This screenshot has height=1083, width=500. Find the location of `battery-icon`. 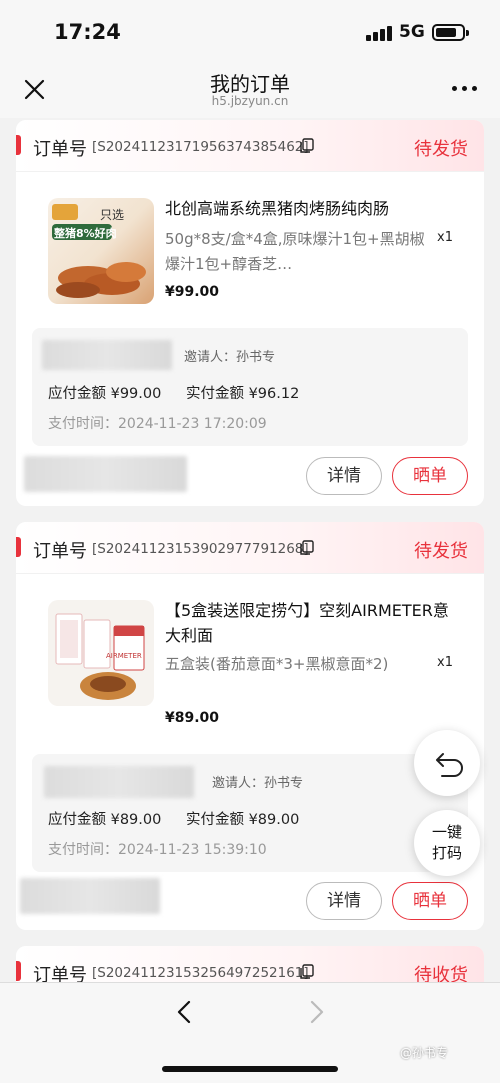

battery-icon is located at coordinates (450, 32).